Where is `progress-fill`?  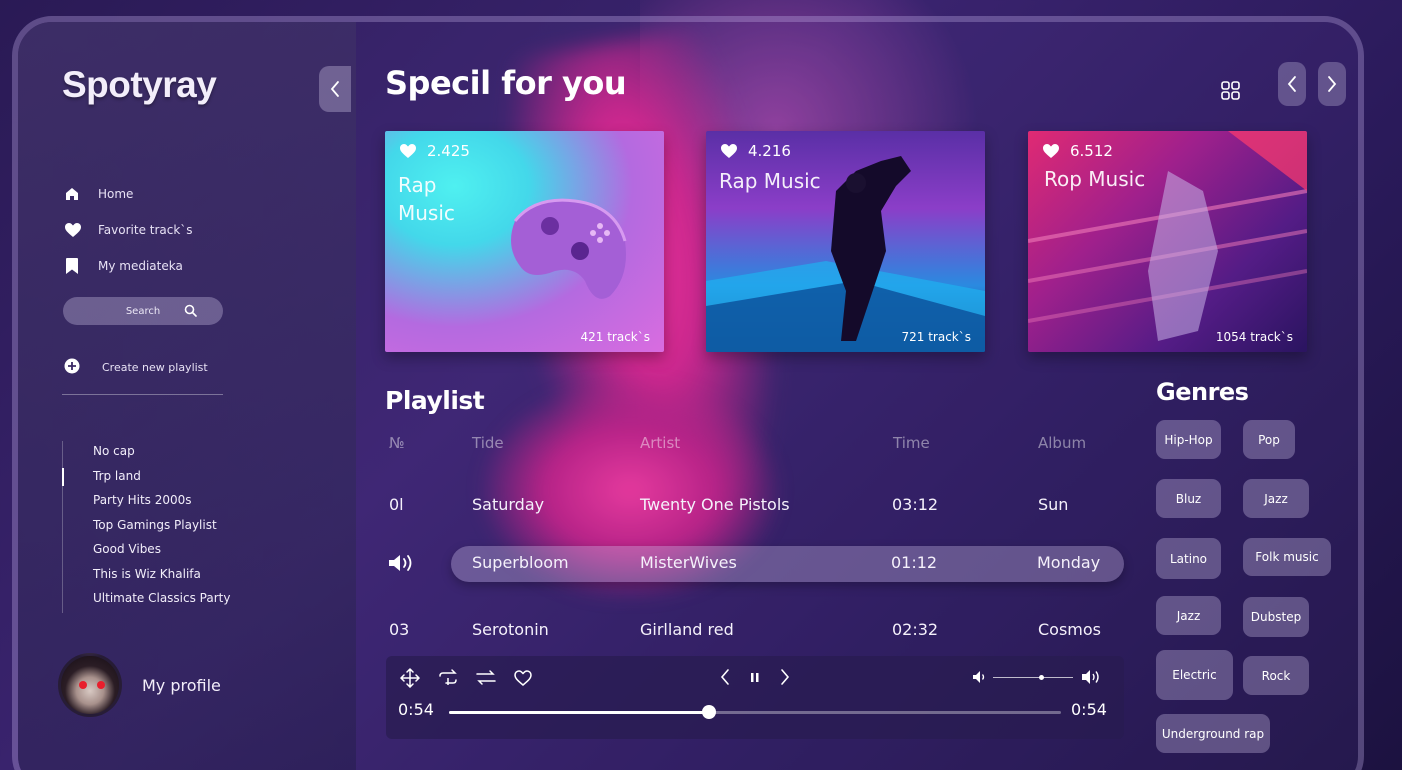
progress-fill is located at coordinates (579, 712).